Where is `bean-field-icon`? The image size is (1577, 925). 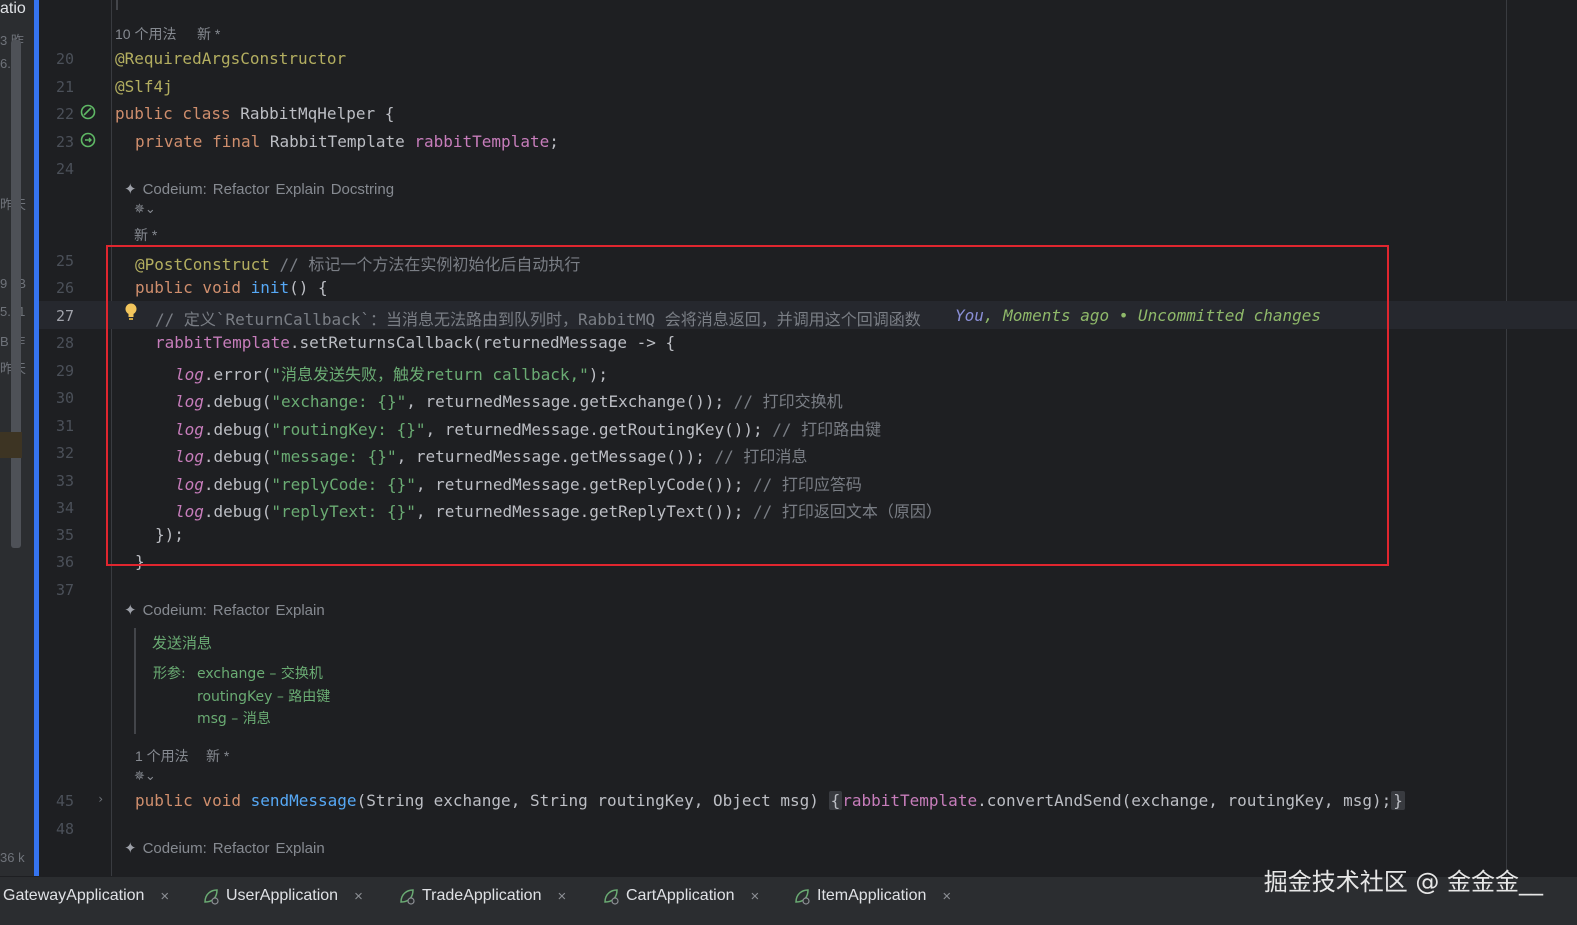 bean-field-icon is located at coordinates (88, 140).